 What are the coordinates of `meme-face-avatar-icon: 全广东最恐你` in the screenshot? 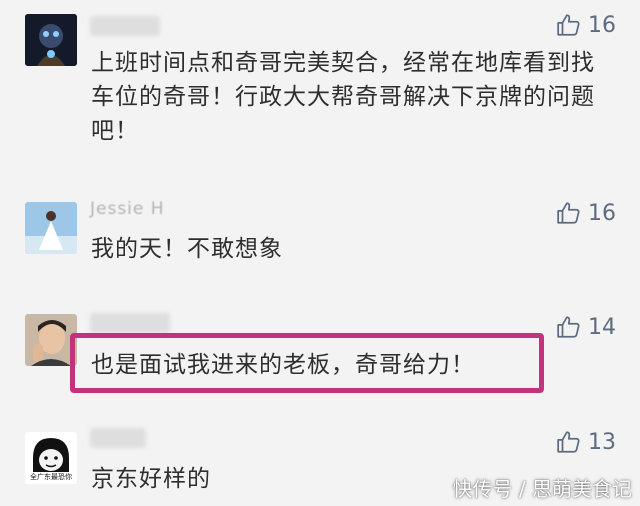 It's located at (51, 458).